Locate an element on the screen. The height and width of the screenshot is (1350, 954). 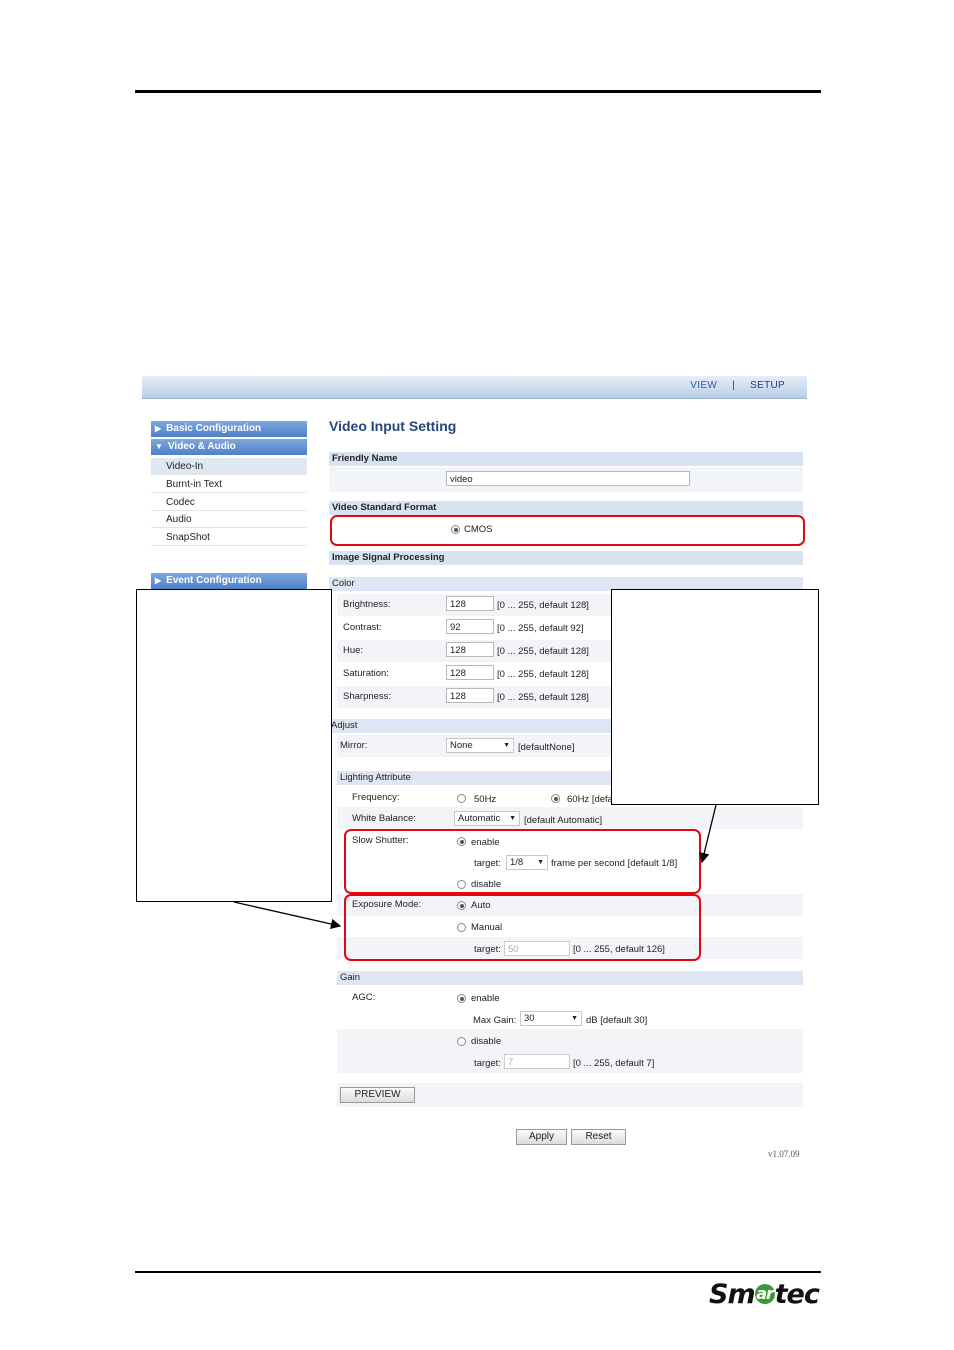
logo-ball-icon: ar is located at coordinates (764, 1294).